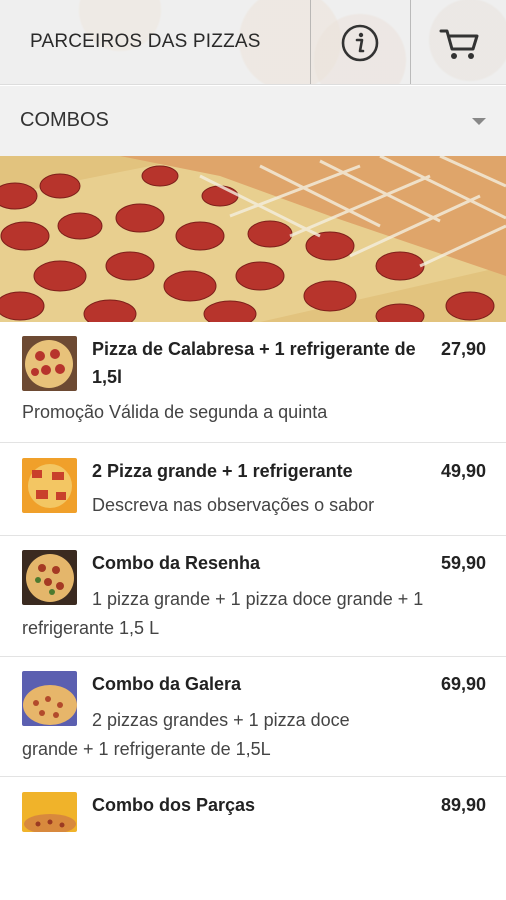 This screenshot has width=506, height=900. I want to click on product-price: 69,90, so click(463, 684).